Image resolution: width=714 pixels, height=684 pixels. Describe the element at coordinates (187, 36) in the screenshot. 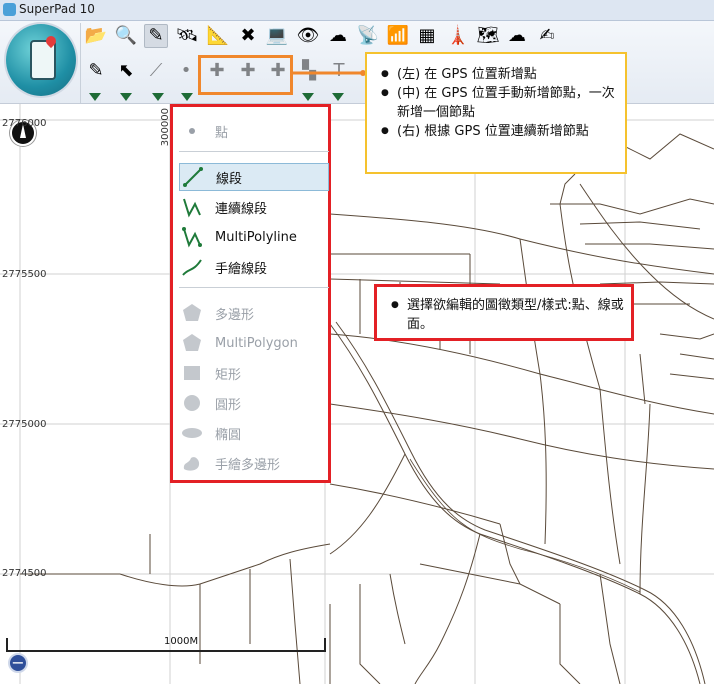

I see `satellite-icon: 🛰` at that location.